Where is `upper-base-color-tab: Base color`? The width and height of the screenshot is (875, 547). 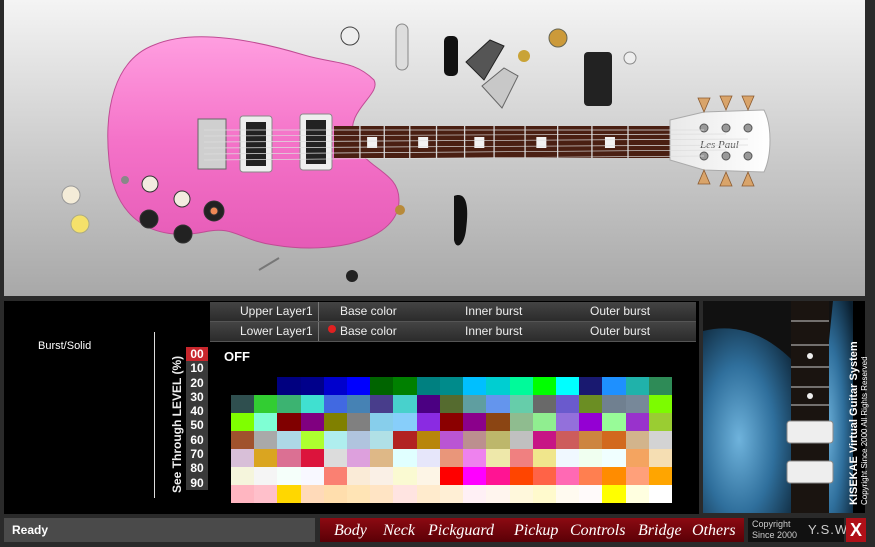 upper-base-color-tab: Base color is located at coordinates (368, 311).